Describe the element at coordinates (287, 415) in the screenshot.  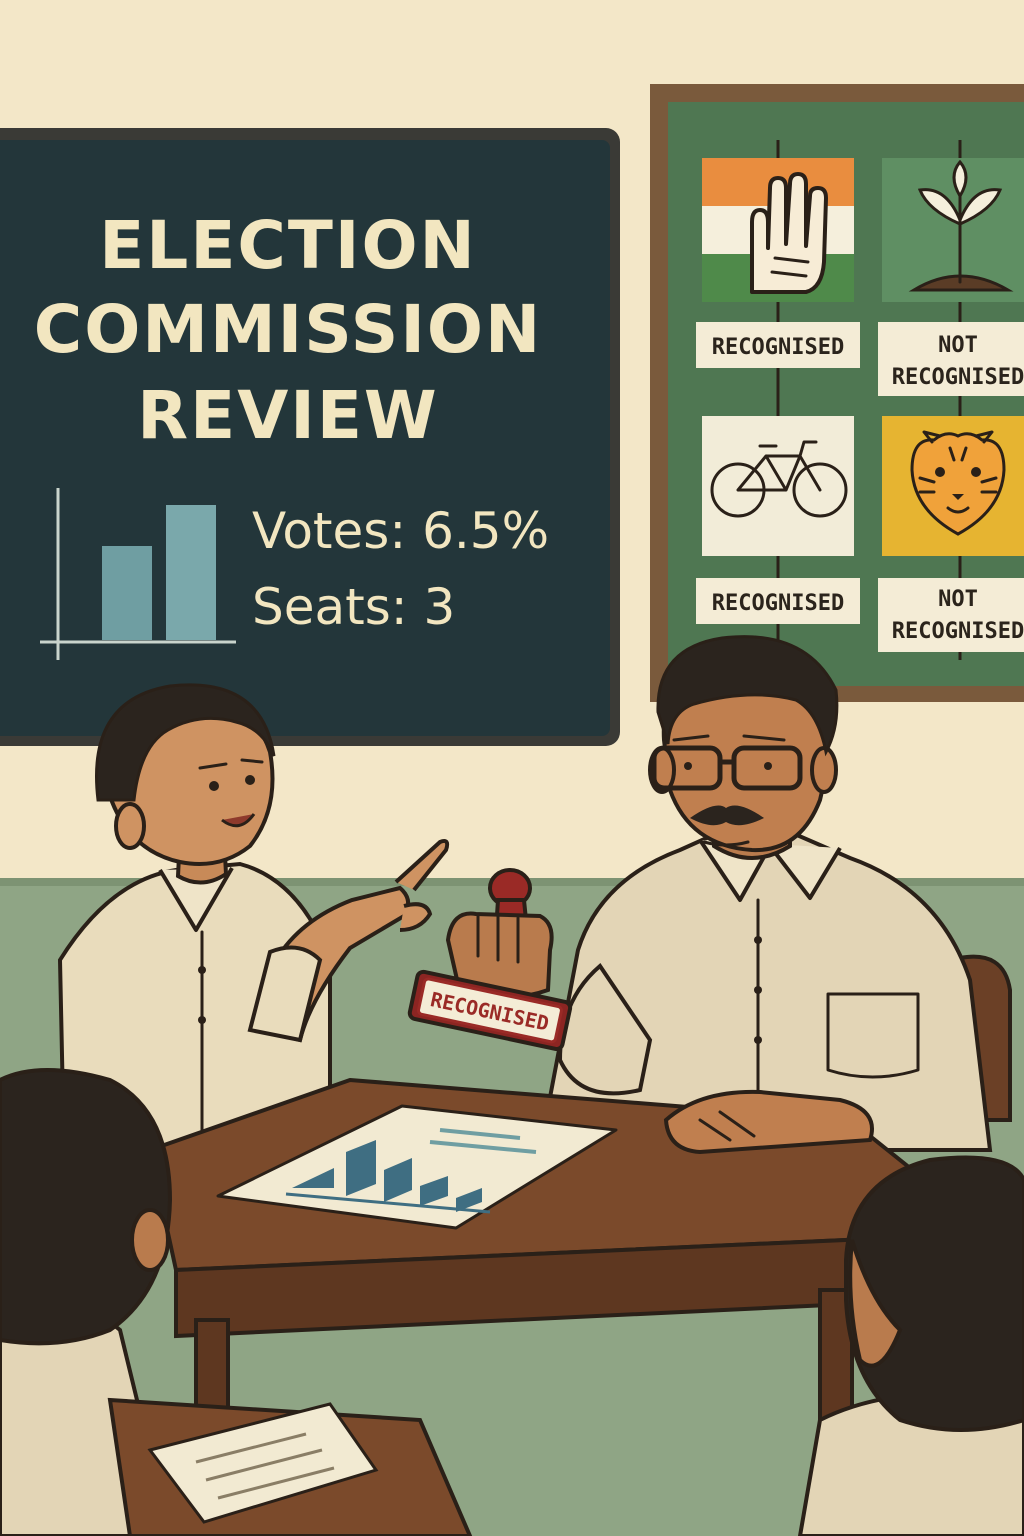
I see `screen-title-line-3: REVIEW` at that location.